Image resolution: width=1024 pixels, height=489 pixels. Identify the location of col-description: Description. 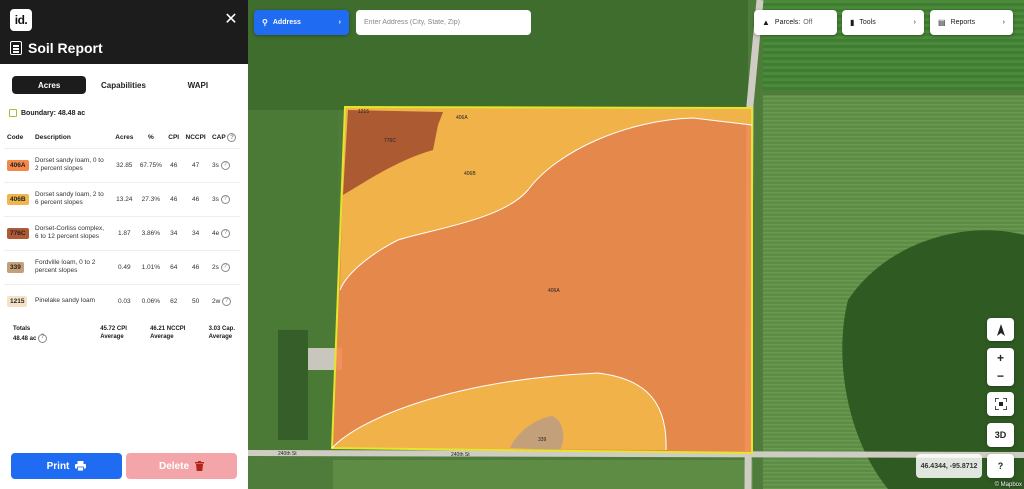
(53, 138).